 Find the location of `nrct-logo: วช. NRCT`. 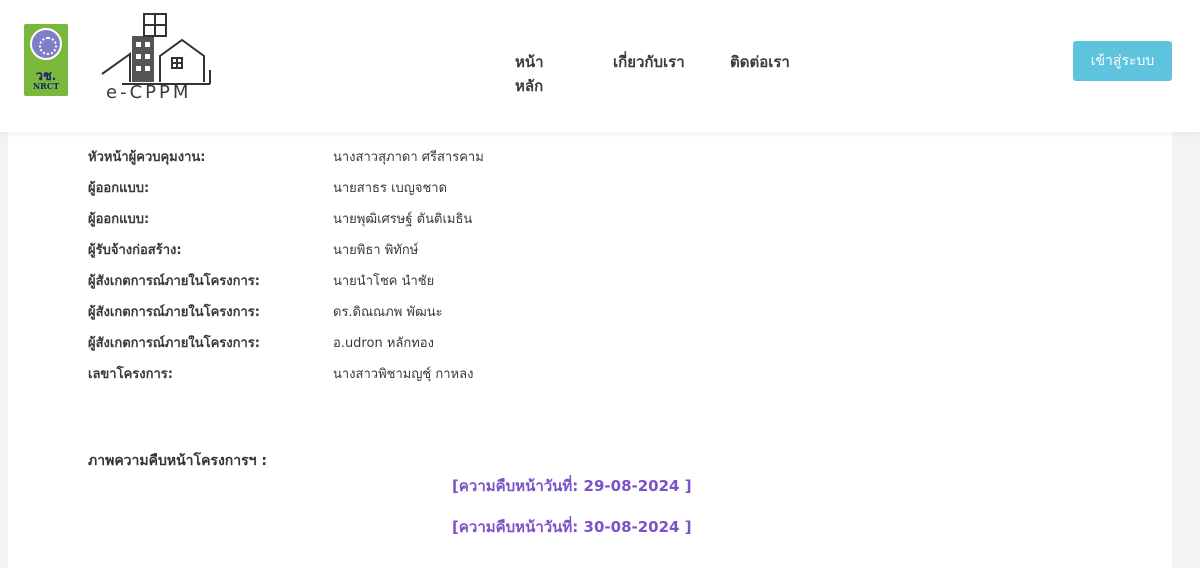

nrct-logo: วช. NRCT is located at coordinates (46, 60).